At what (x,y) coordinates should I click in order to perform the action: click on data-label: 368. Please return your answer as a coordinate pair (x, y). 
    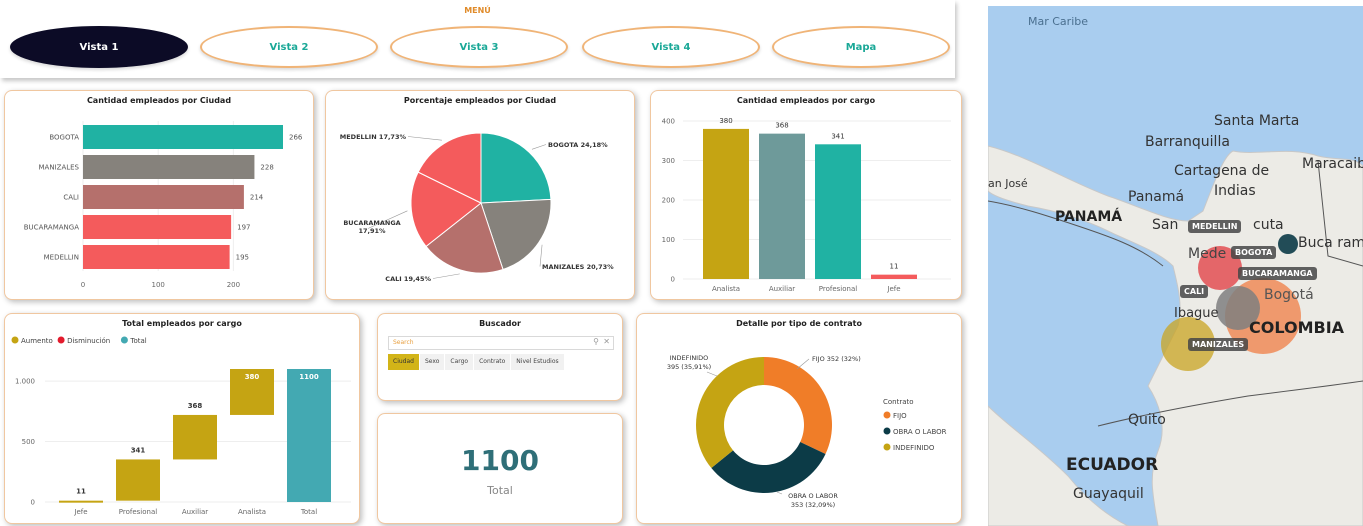
    Looking at the image, I should click on (195, 406).